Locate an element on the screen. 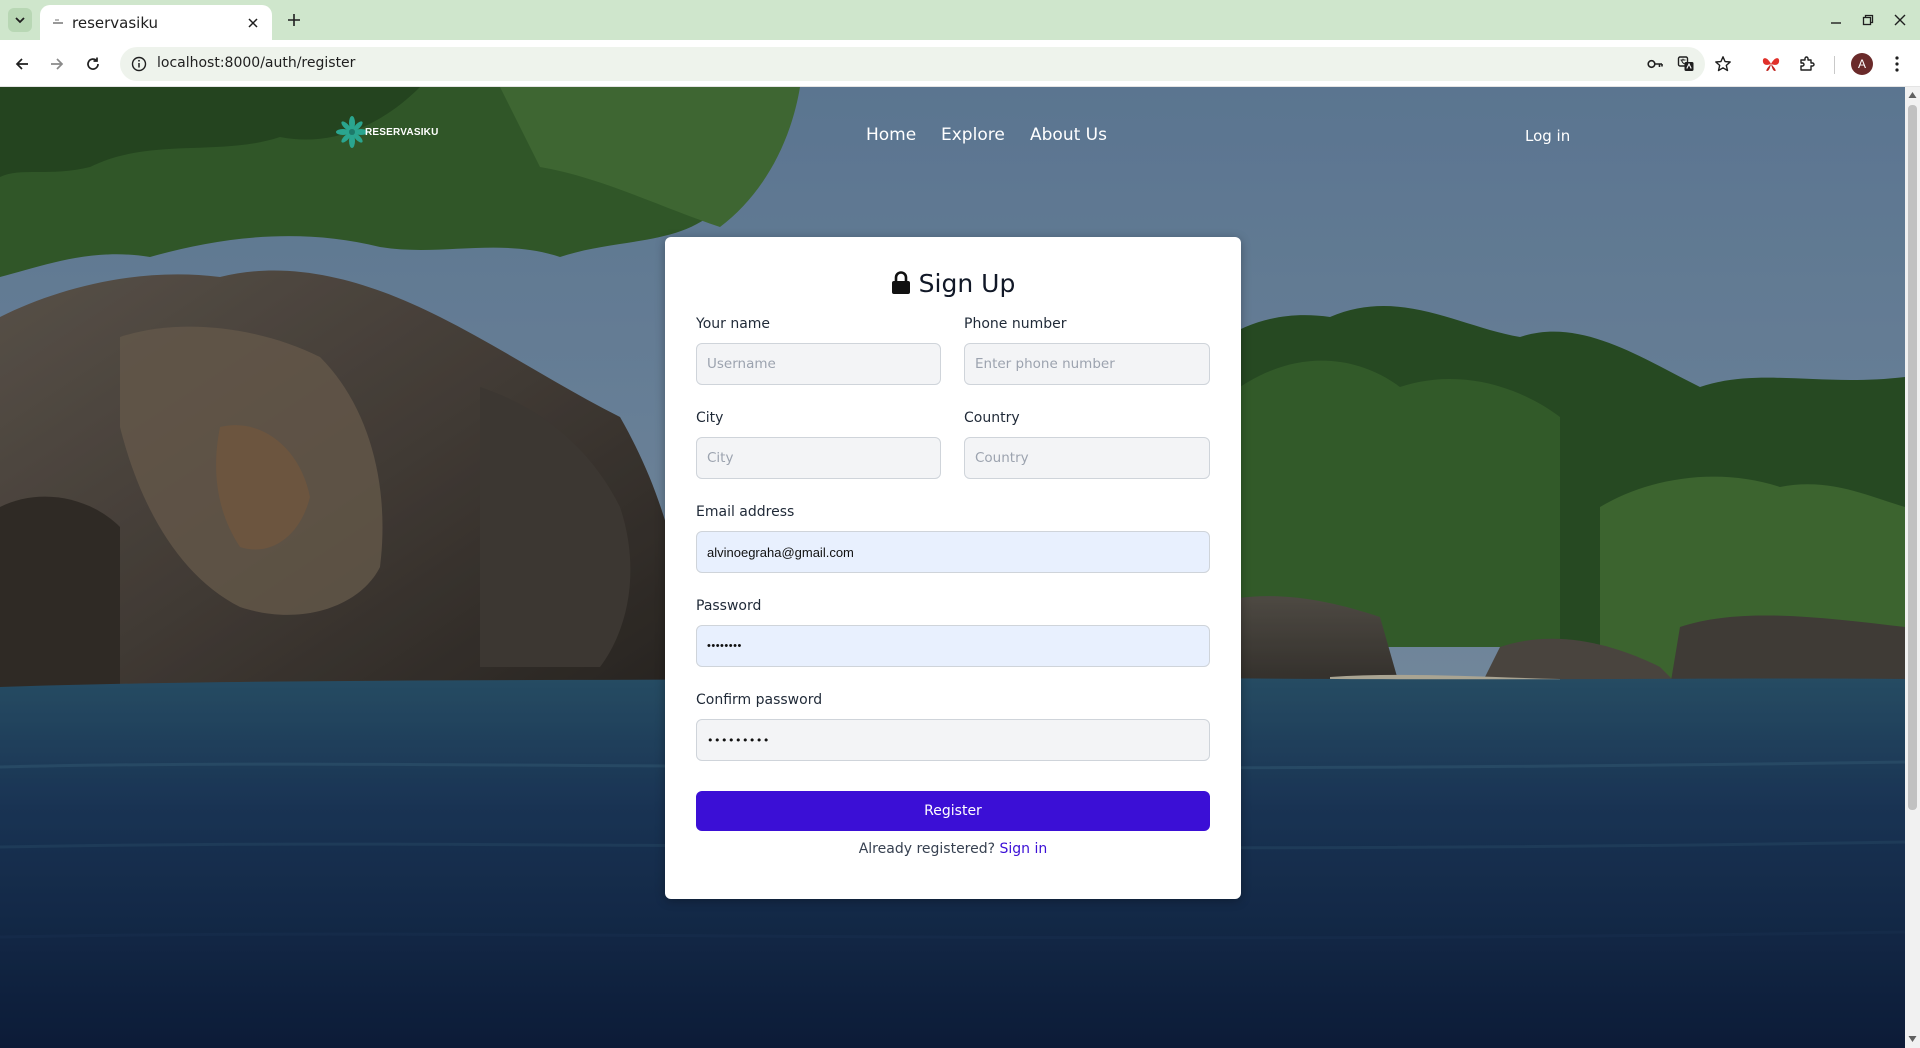 This screenshot has width=1920, height=1048. confirm-password-input: ••••••••• is located at coordinates (953, 740).